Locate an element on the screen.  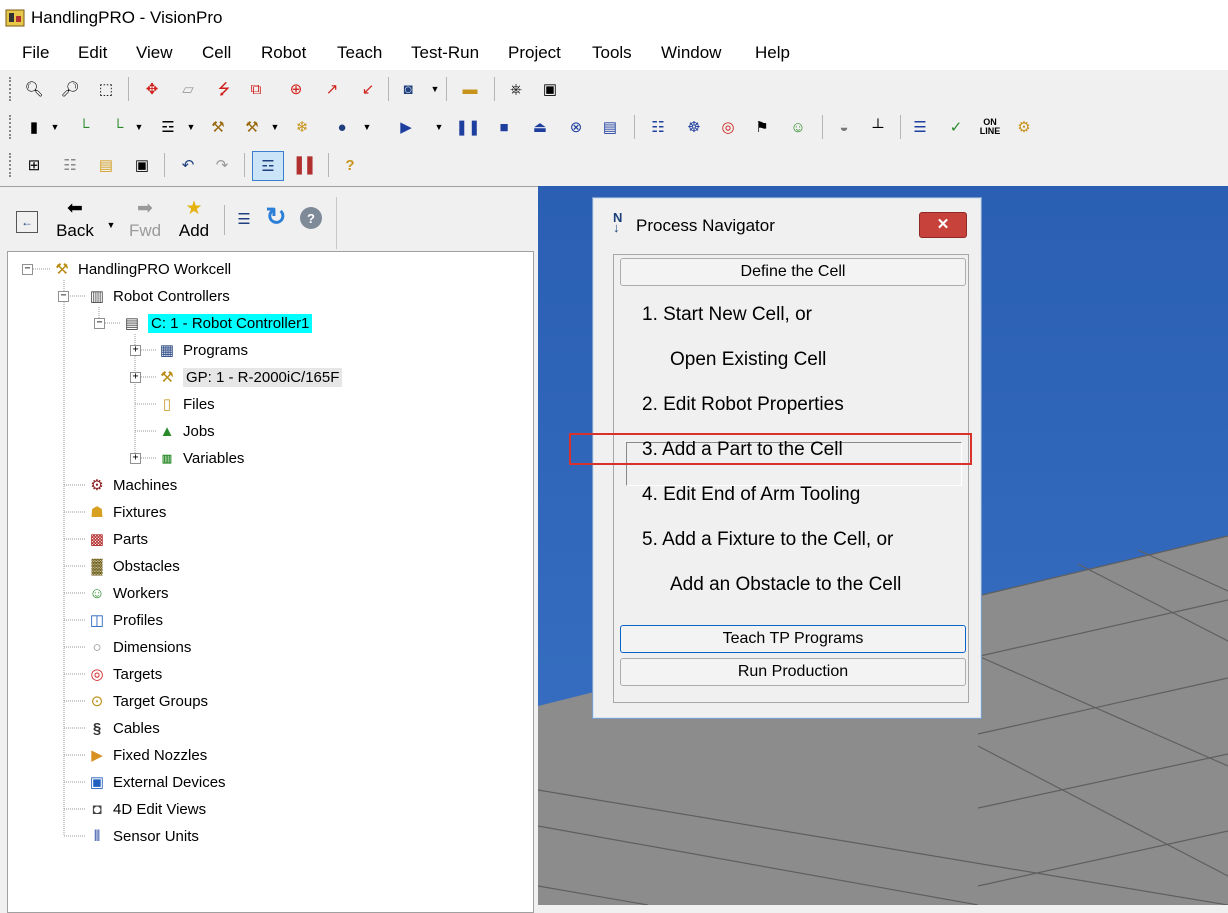
back-dropdown-icon: ▼ is located at coordinates (111, 225).